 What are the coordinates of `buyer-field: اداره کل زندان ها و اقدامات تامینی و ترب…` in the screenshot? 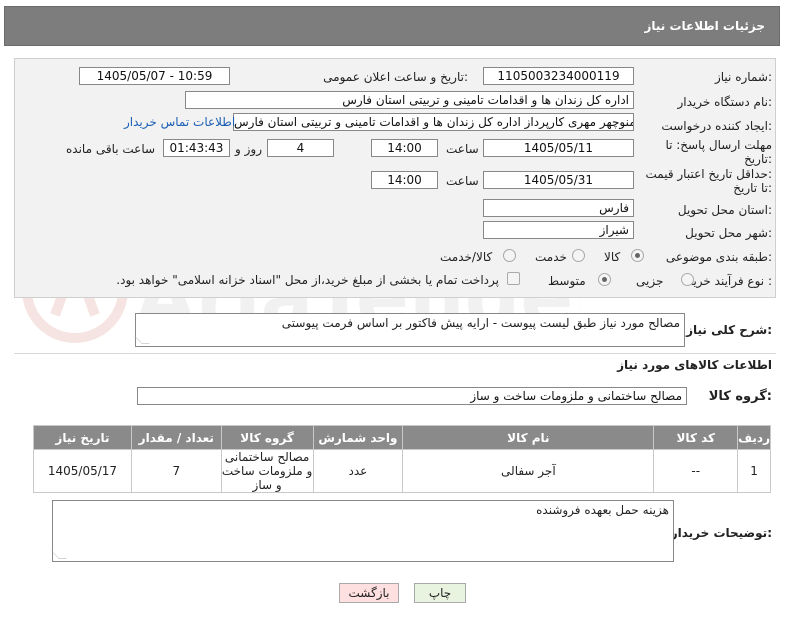 It's located at (409, 100).